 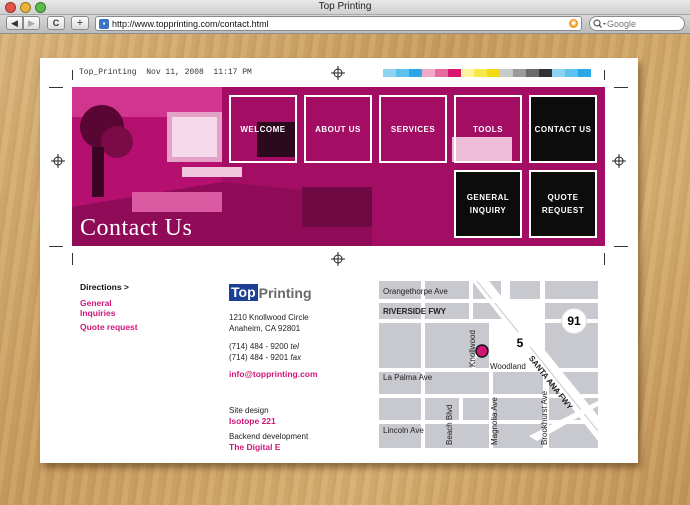 What do you see at coordinates (243, 292) in the screenshot?
I see `logo-top-text: Top` at bounding box center [243, 292].